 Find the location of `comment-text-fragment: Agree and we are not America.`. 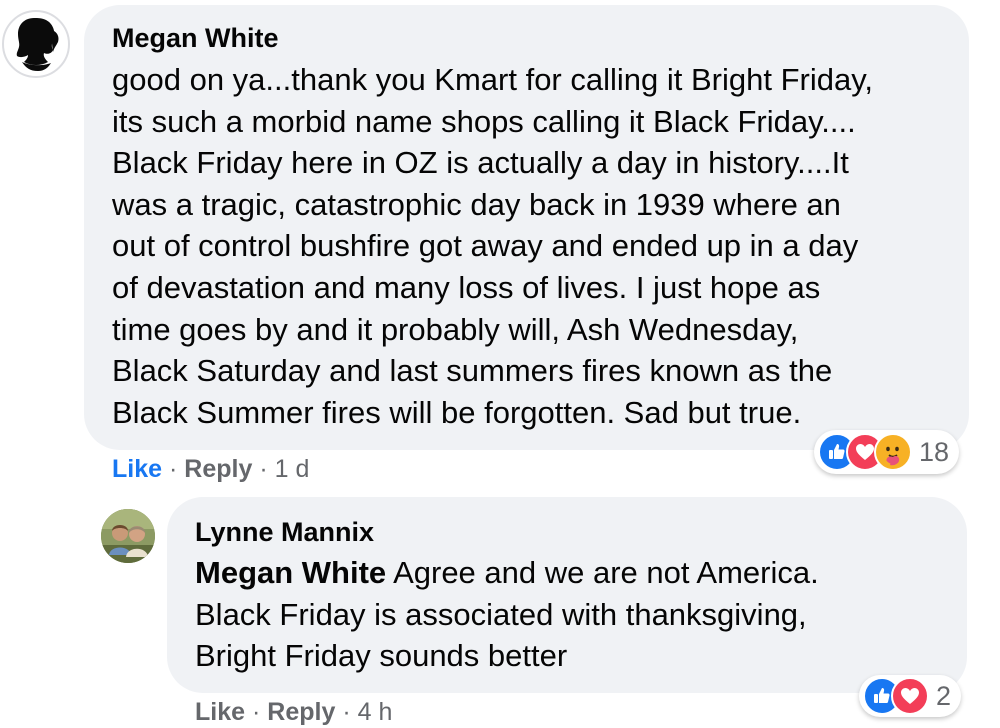

comment-text-fragment: Agree and we are not America. is located at coordinates (602, 572).